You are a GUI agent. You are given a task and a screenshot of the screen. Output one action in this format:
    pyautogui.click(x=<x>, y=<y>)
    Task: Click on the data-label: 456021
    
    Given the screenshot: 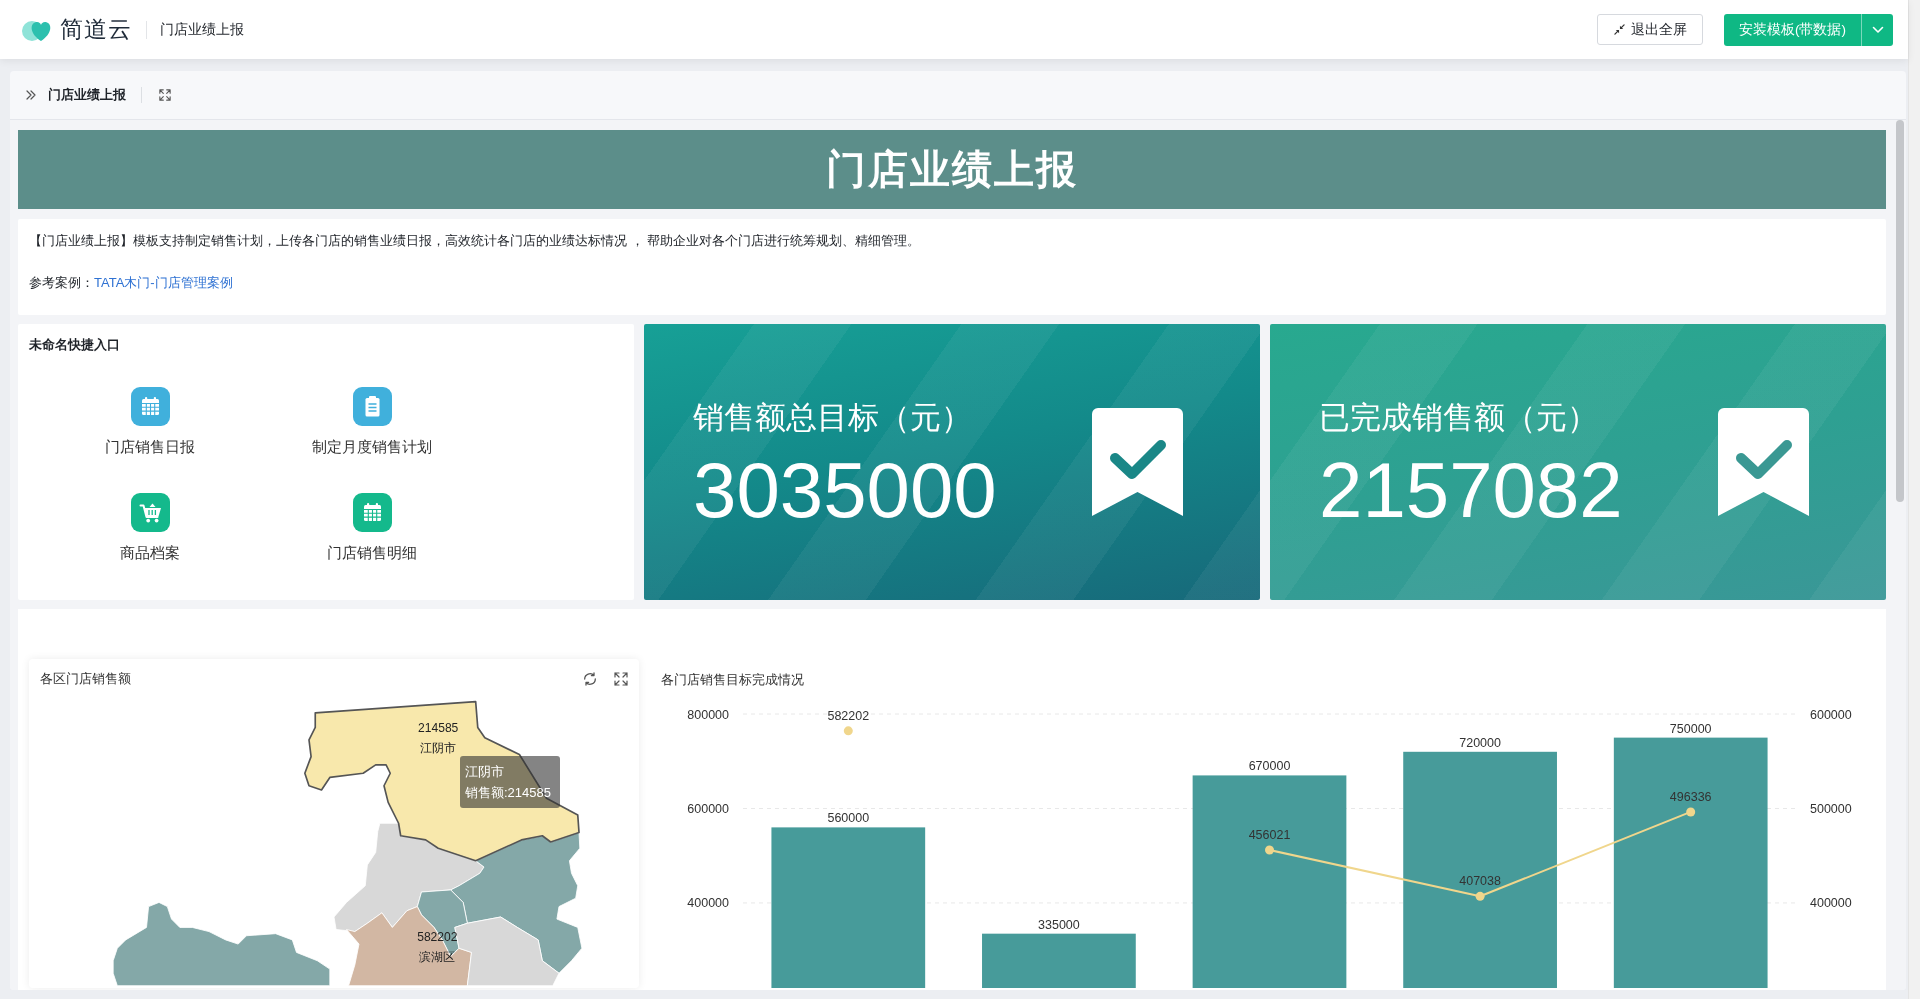 What is the action you would take?
    pyautogui.click(x=1269, y=835)
    